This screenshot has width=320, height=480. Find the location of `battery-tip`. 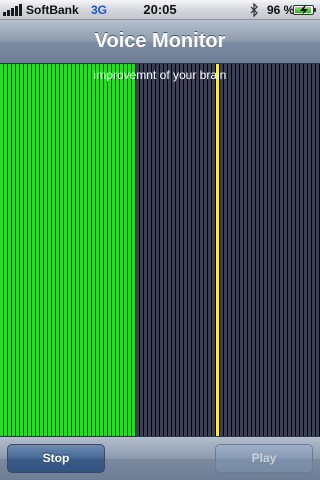

battery-tip is located at coordinates (315, 10).